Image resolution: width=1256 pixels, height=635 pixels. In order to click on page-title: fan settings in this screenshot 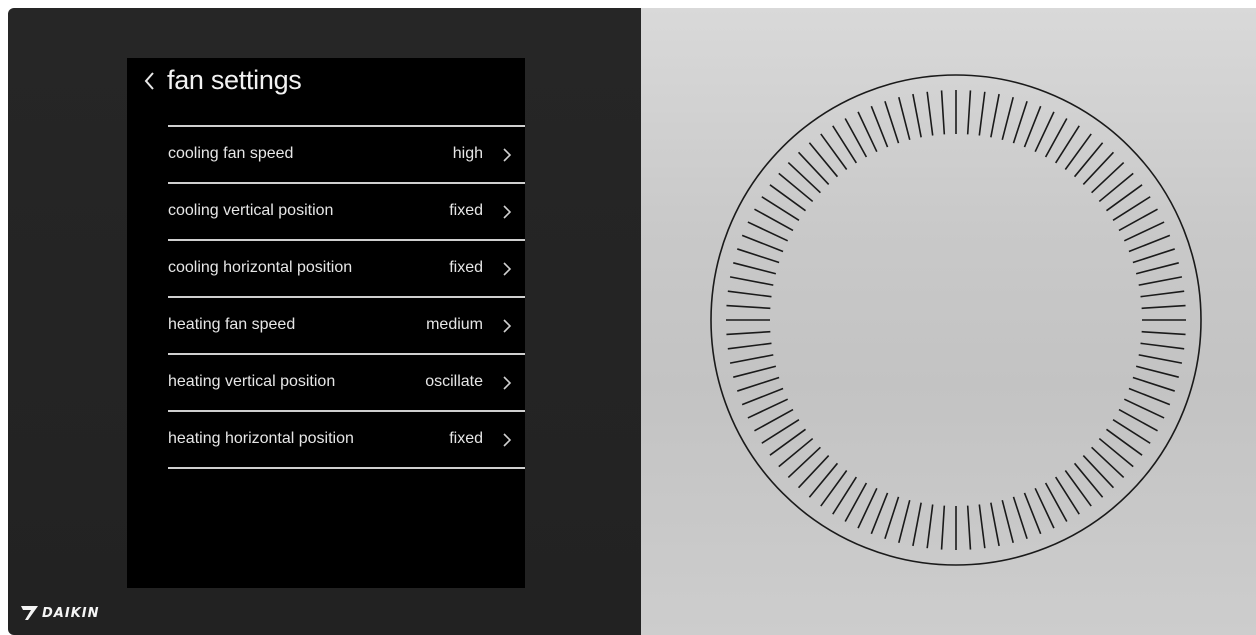, I will do `click(234, 80)`.